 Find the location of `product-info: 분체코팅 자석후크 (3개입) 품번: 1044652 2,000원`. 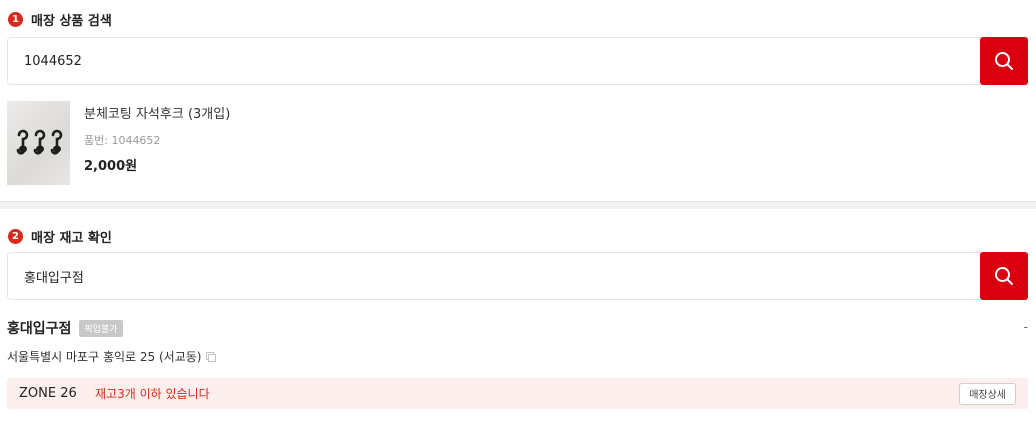

product-info: 분체코팅 자석후크 (3개입) 품번: 1044652 2,000원 is located at coordinates (157, 143).